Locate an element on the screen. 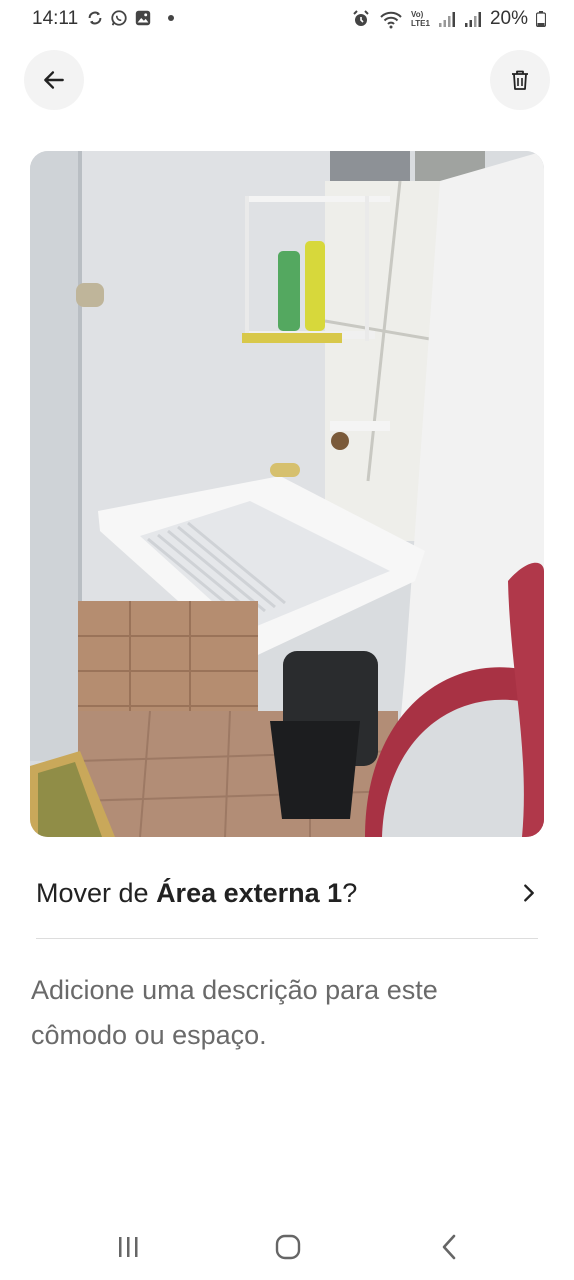  wifi-icon is located at coordinates (391, 20).